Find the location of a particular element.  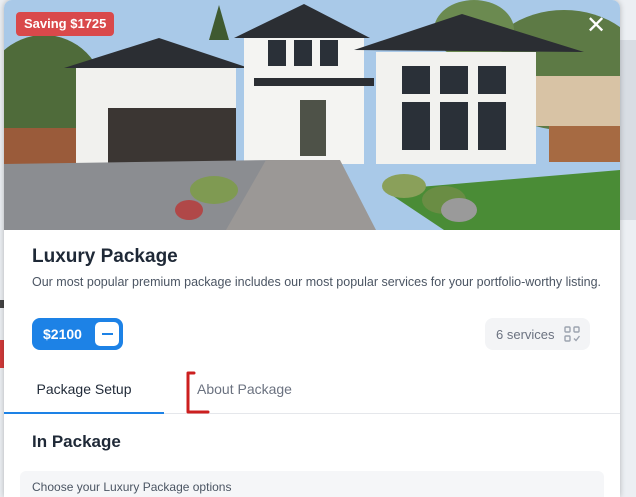

close-button: ✕ is located at coordinates (596, 26).